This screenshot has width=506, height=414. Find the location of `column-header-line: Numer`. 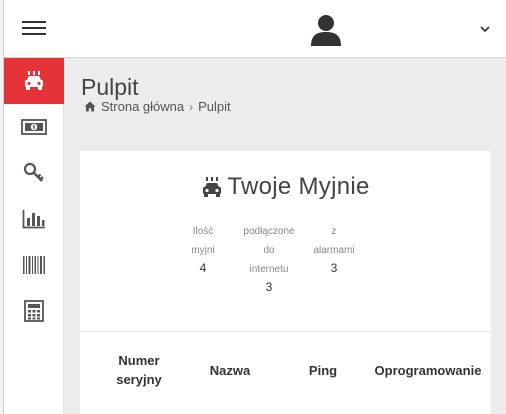

column-header-line: Numer is located at coordinates (139, 360).